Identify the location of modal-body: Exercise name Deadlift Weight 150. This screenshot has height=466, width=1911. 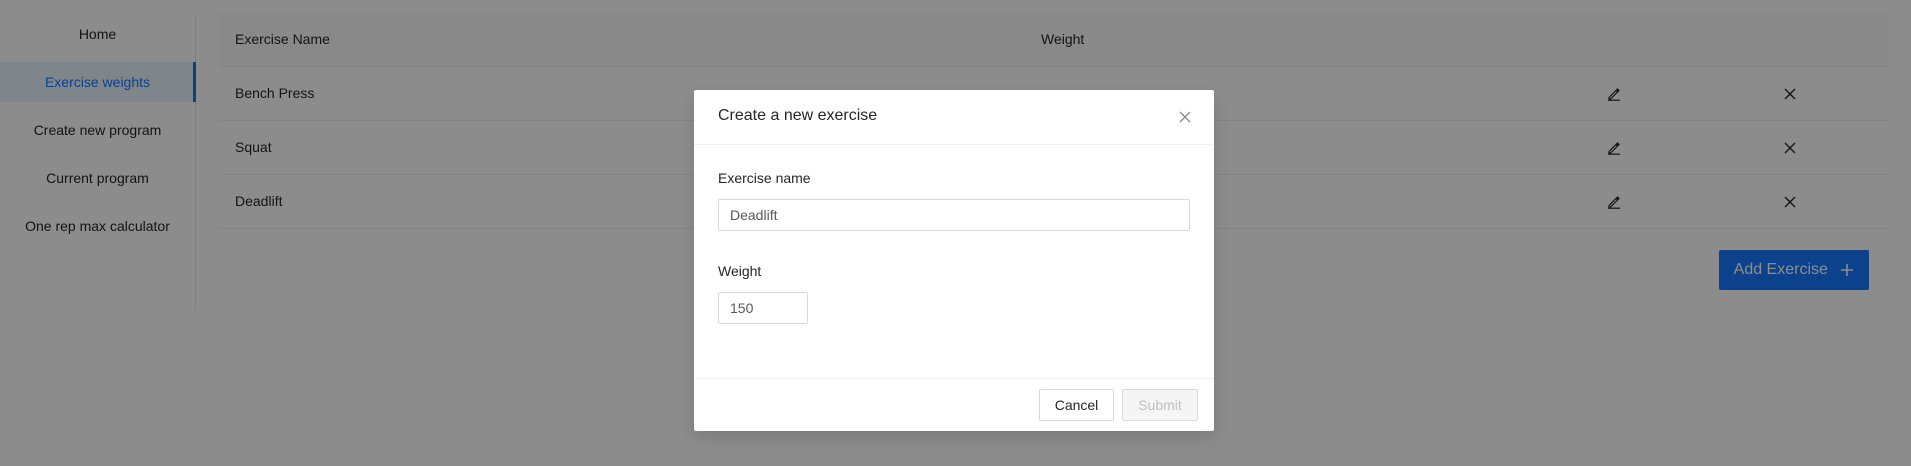
(954, 261).